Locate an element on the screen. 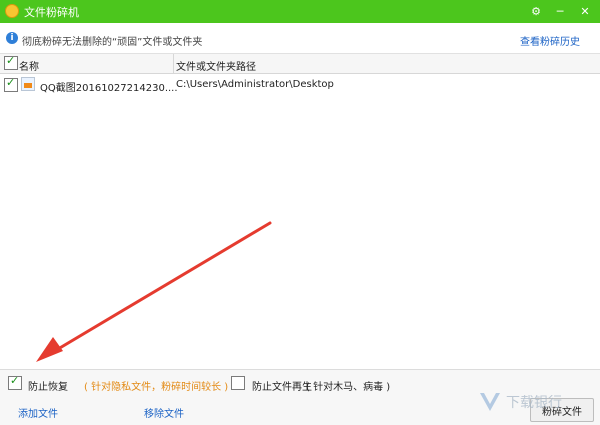  prevent-recovery-checkbox: ✓ is located at coordinates (15, 382).